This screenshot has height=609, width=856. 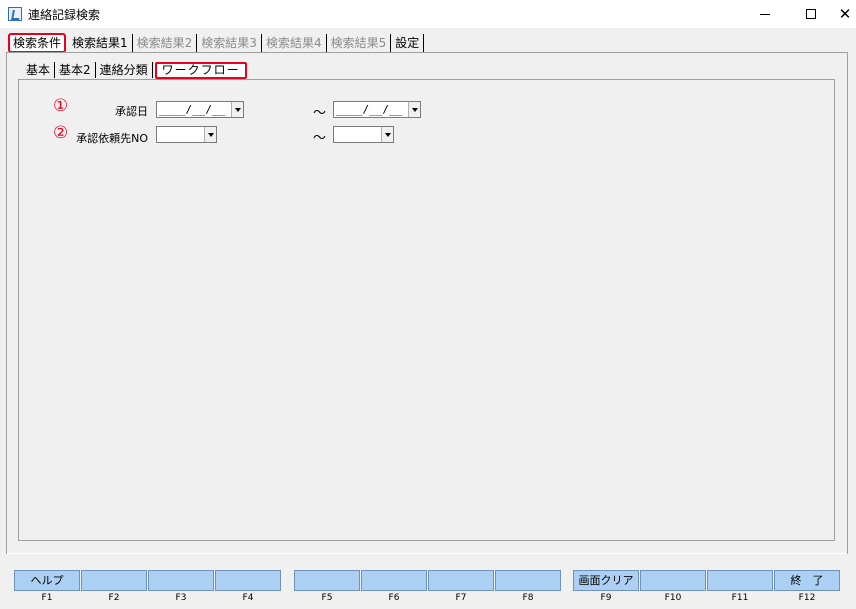 I want to click on f12-exit-button: 終 了, so click(x=807, y=580).